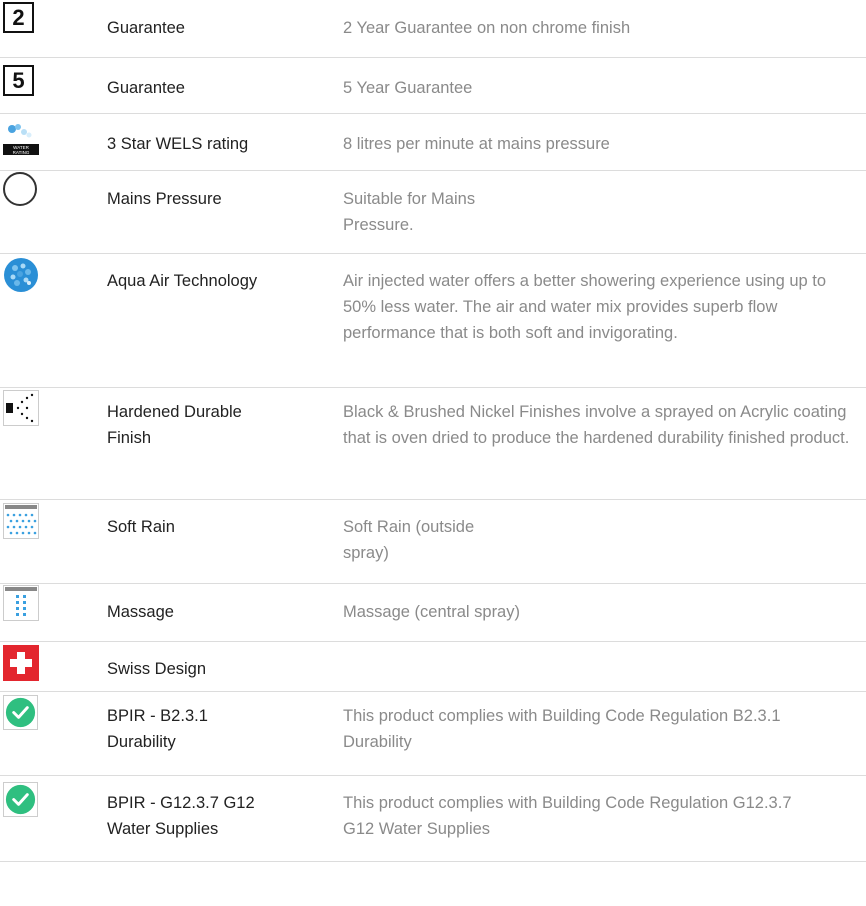 This screenshot has height=906, width=866. What do you see at coordinates (21, 603) in the screenshot?
I see `massage-spray-icon` at bounding box center [21, 603].